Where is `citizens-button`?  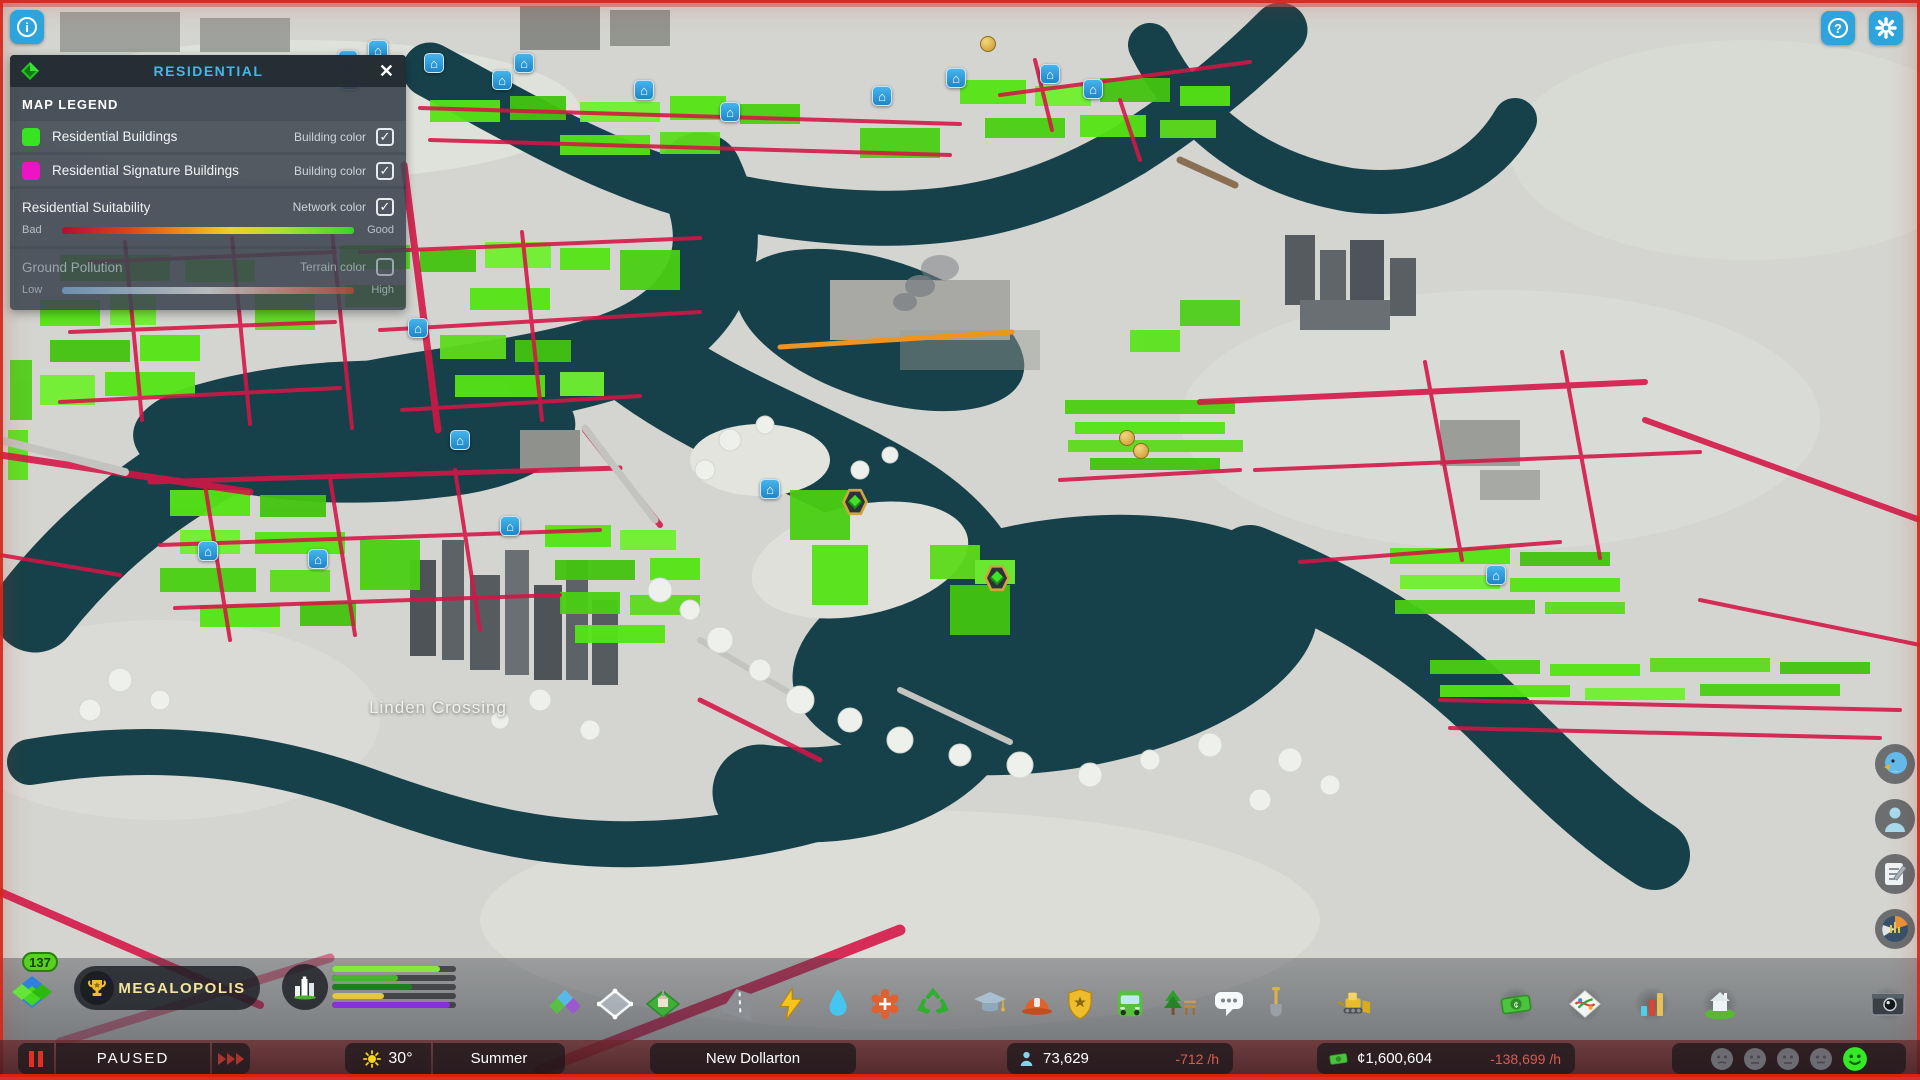 citizens-button is located at coordinates (1895, 819).